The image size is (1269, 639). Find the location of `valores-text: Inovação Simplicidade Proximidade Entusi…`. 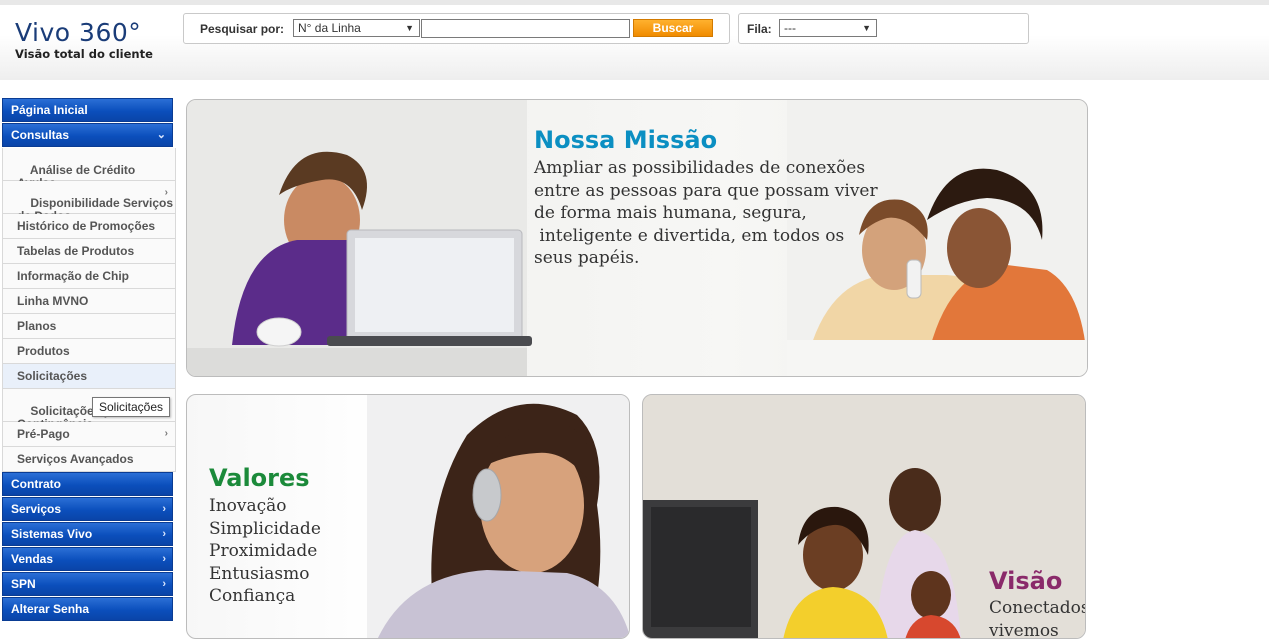

valores-text: Inovação Simplicidade Proximidade Entusi… is located at coordinates (265, 551).